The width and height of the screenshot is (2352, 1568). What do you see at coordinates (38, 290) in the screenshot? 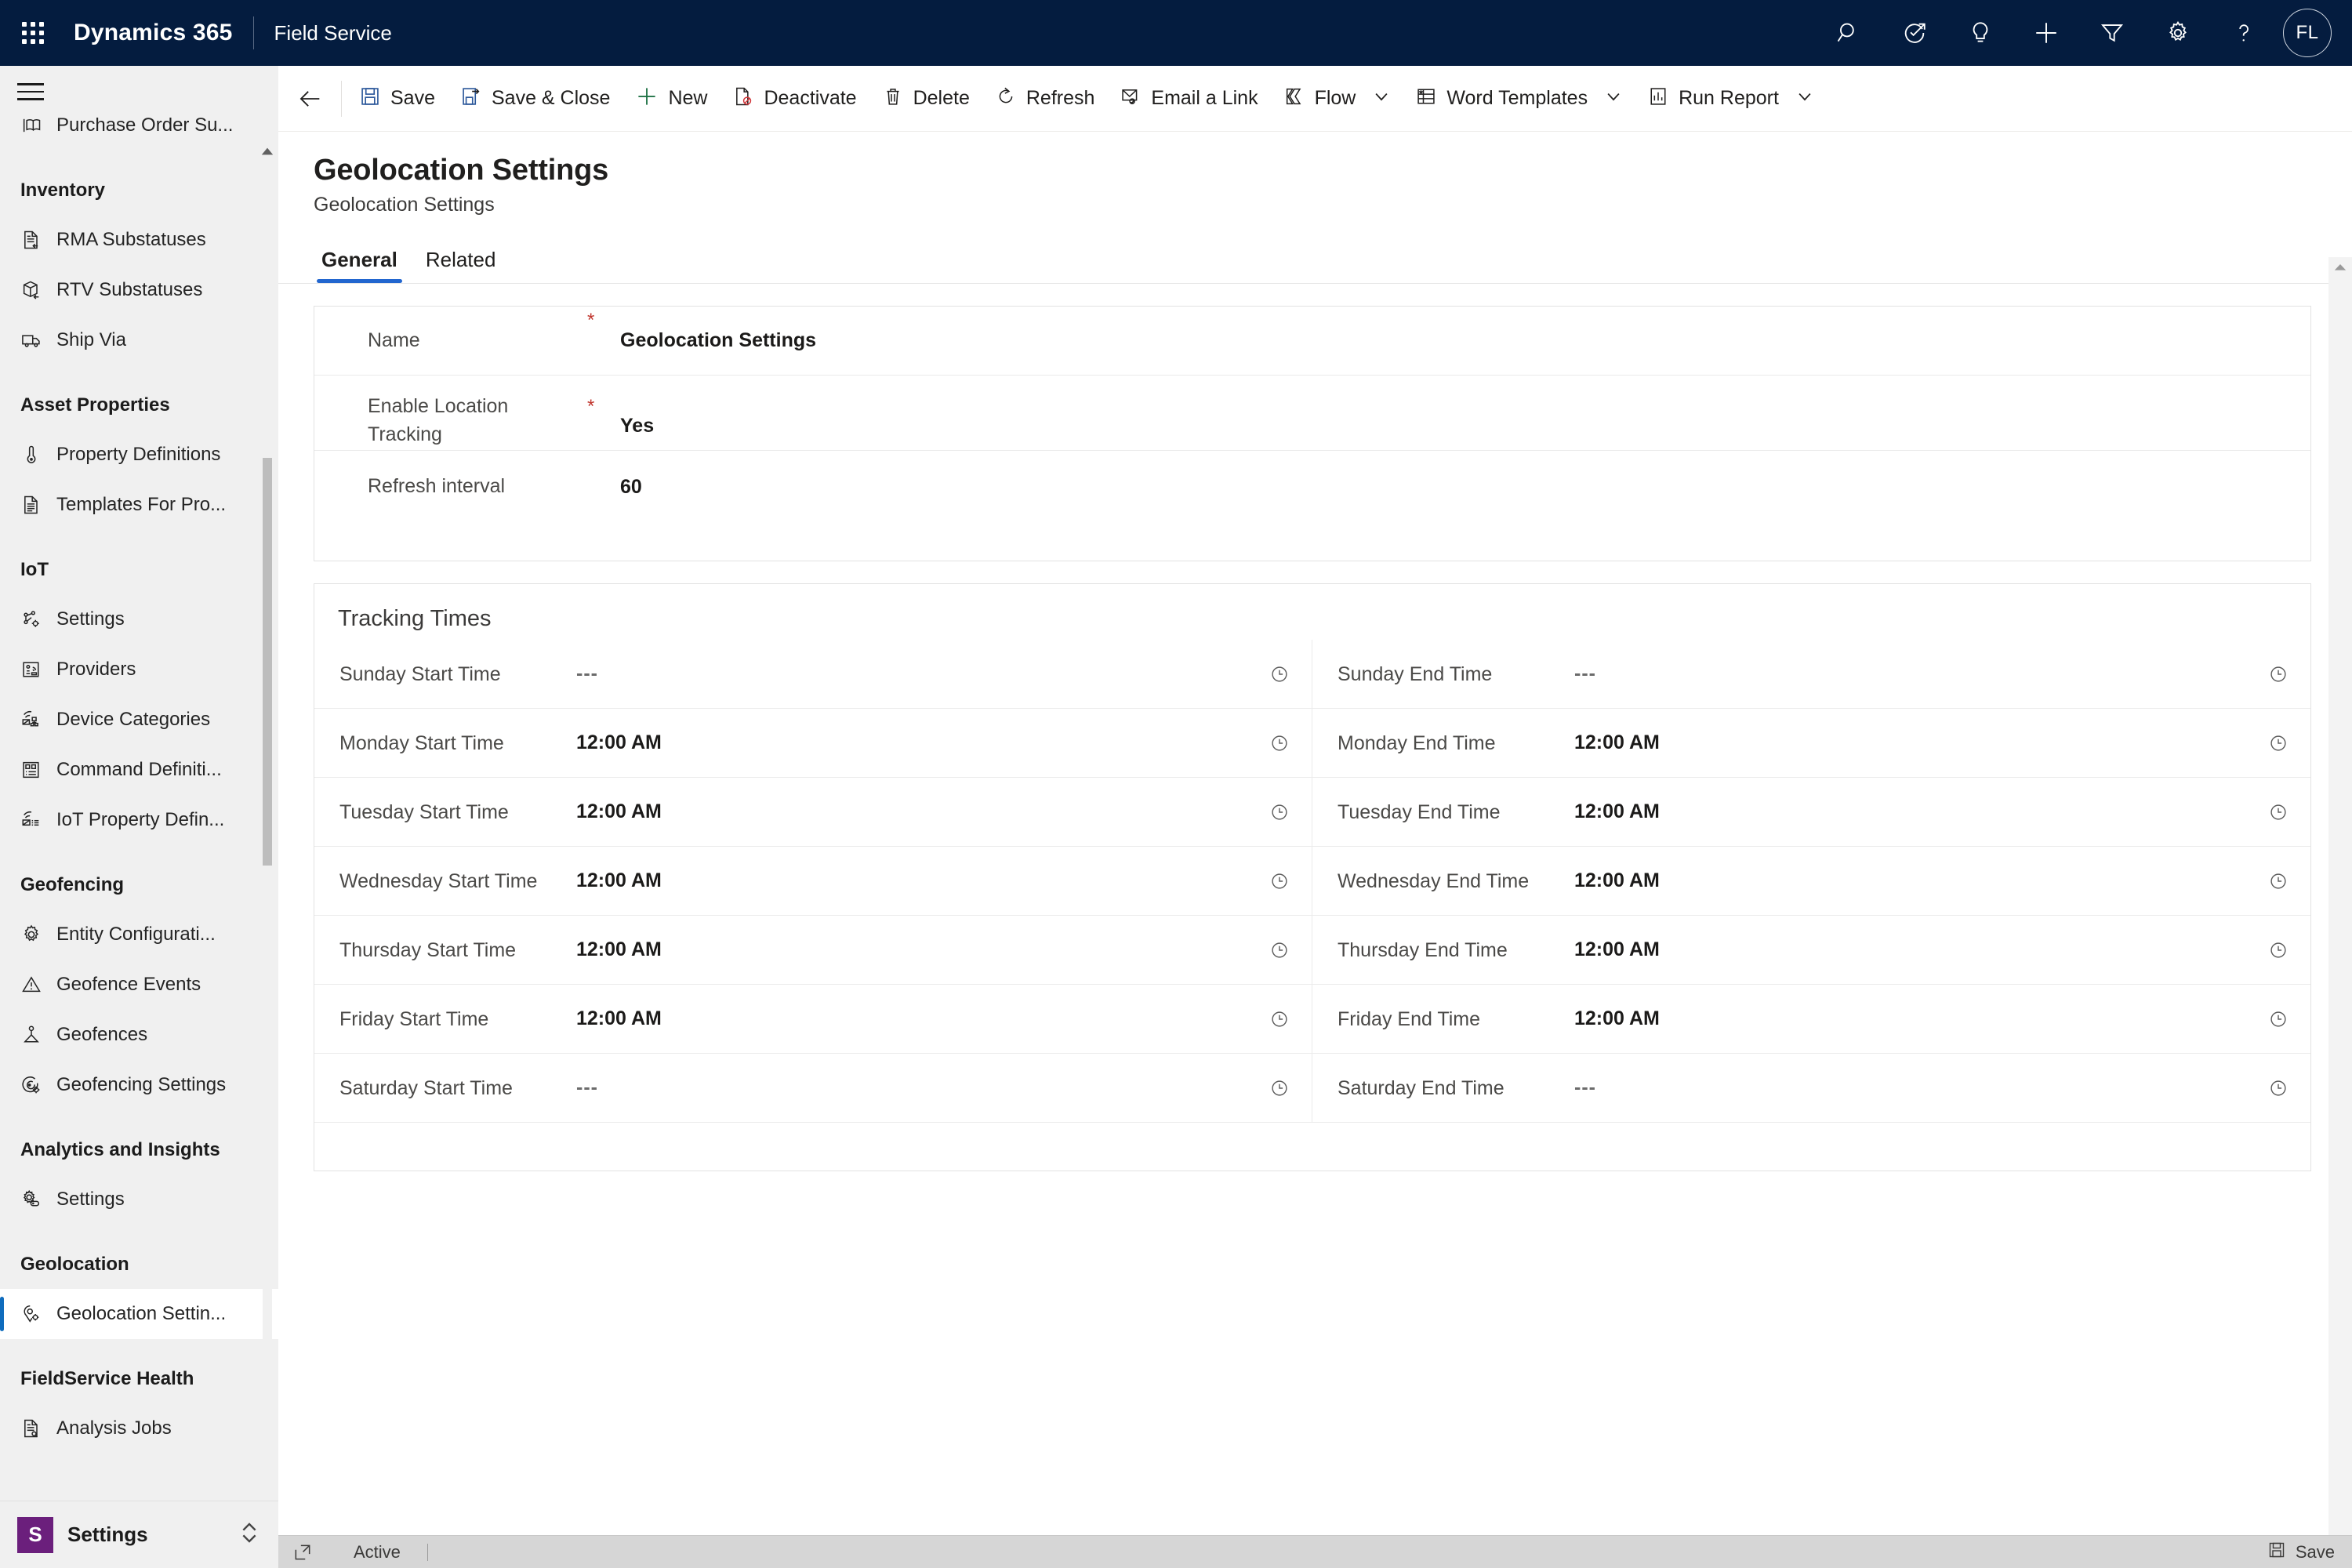
I see `rtv-box-icon` at bounding box center [38, 290].